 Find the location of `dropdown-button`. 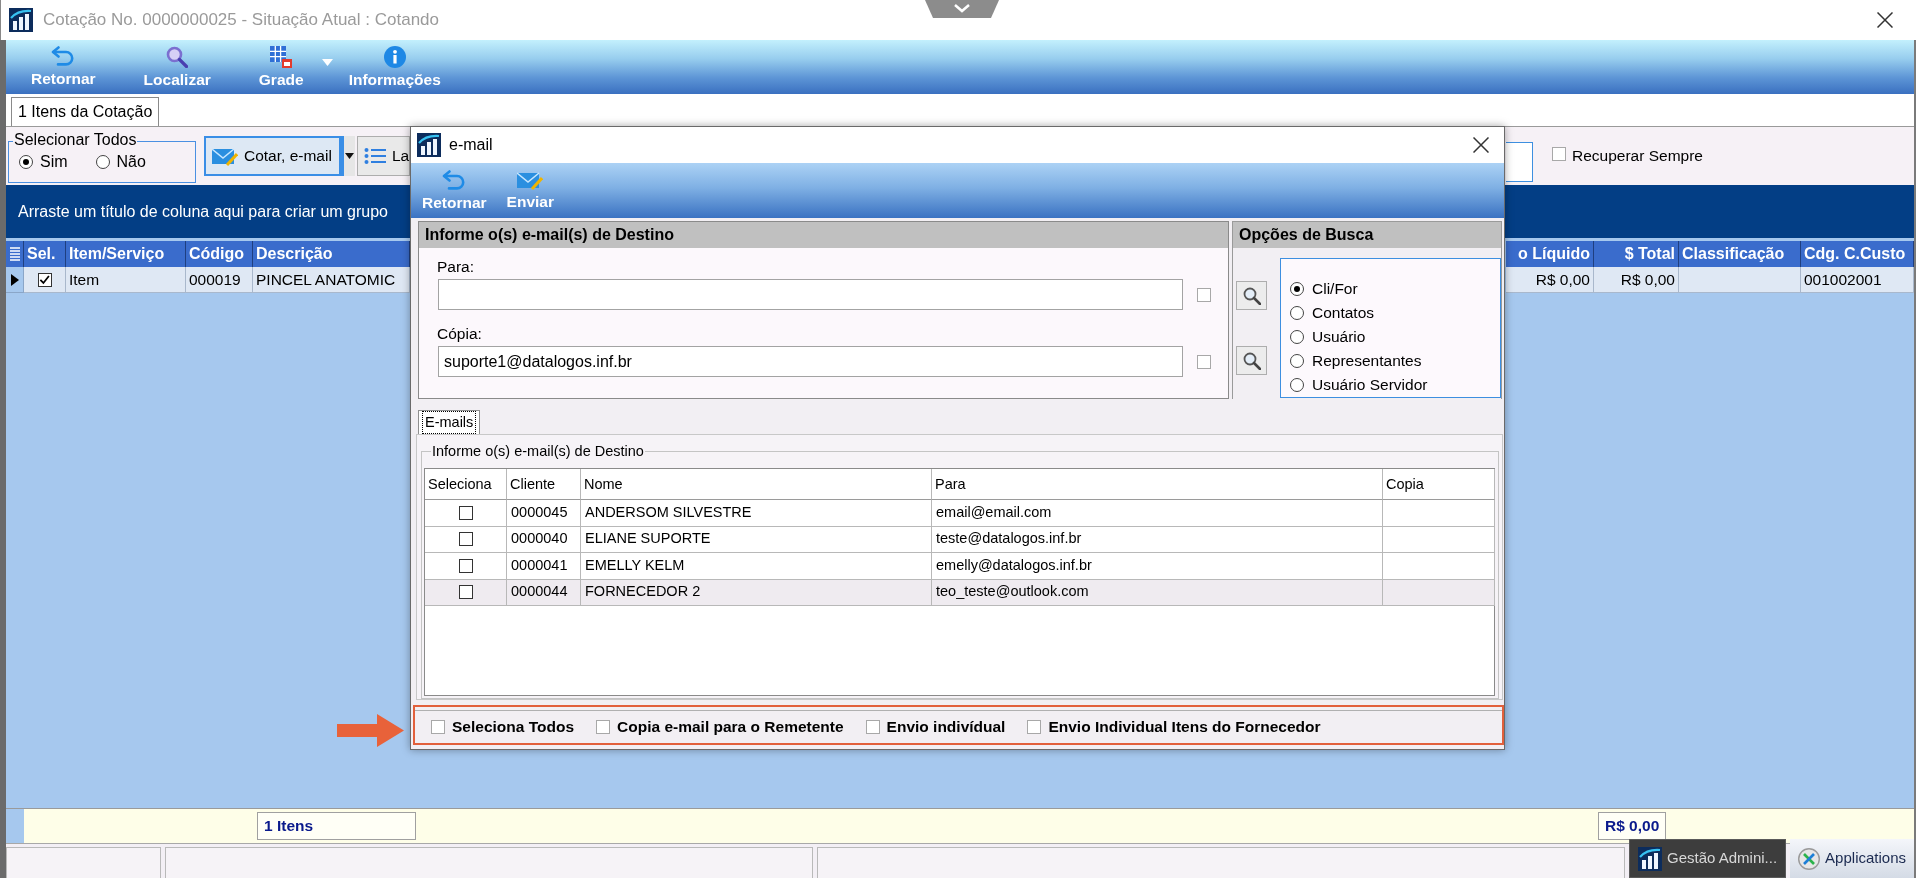

dropdown-button is located at coordinates (348, 156).